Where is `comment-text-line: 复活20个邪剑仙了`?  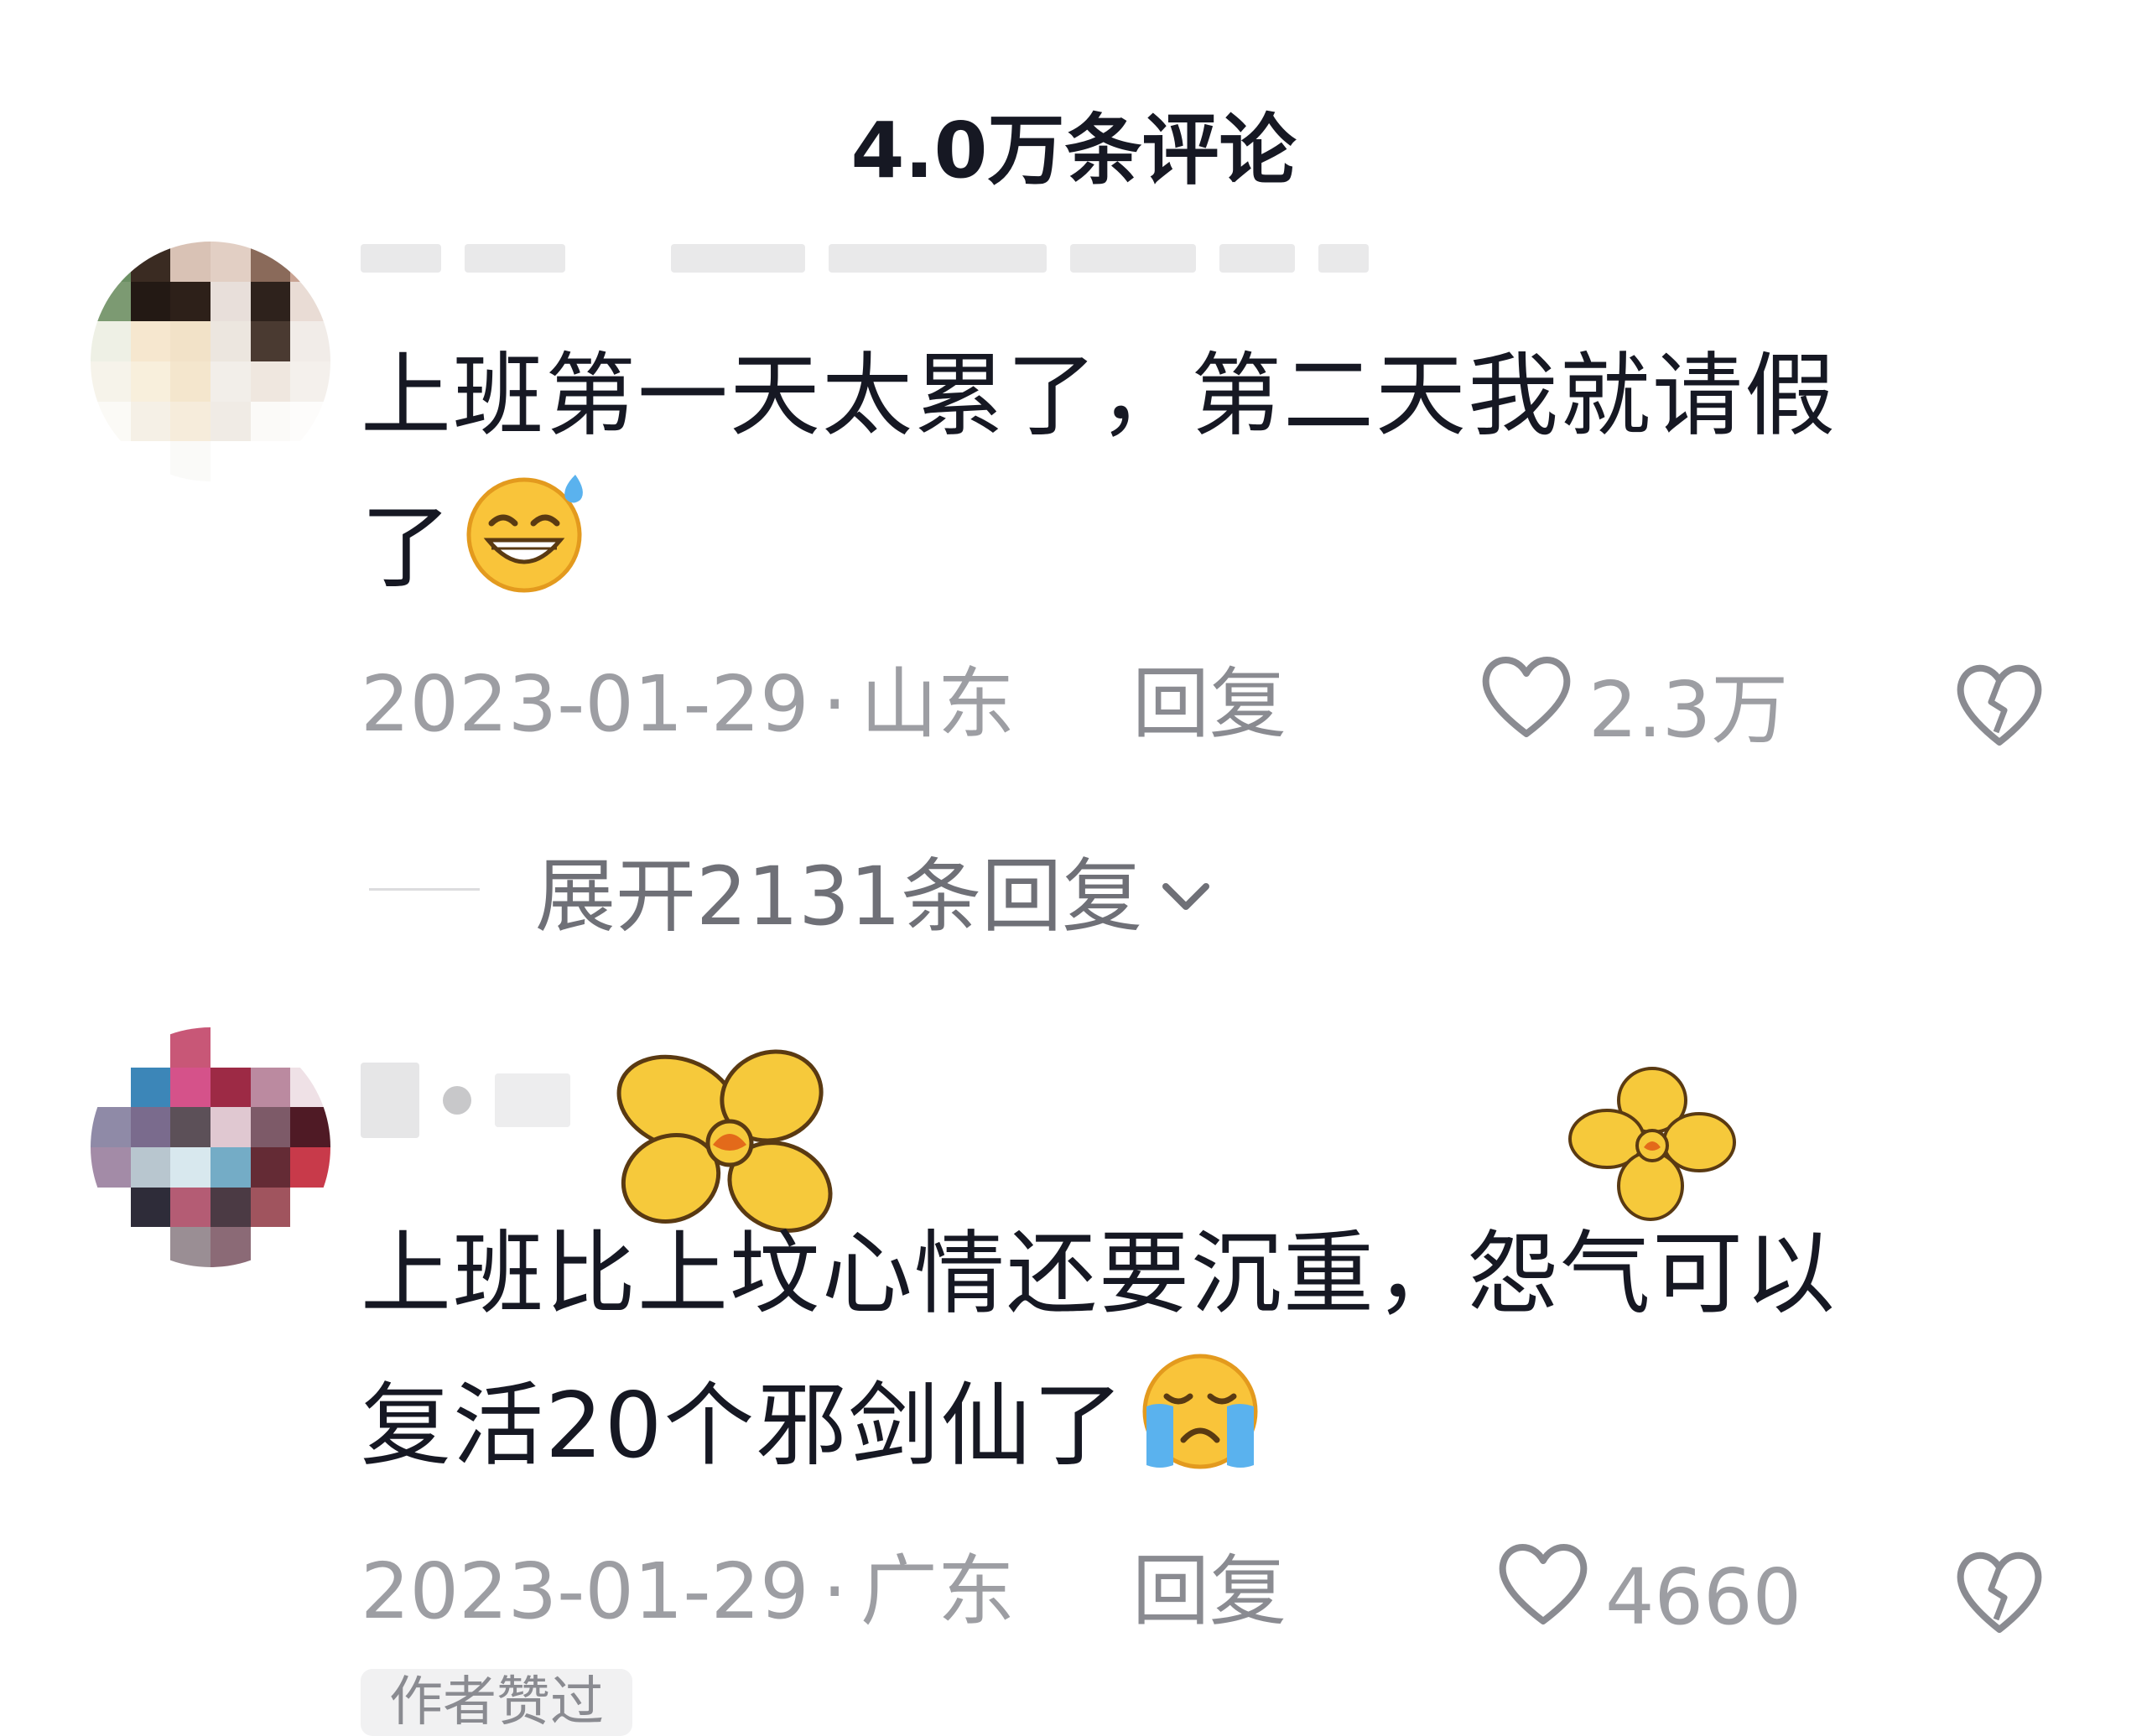
comment-text-line: 复活20个邪剑仙了 is located at coordinates (1191, 1430).